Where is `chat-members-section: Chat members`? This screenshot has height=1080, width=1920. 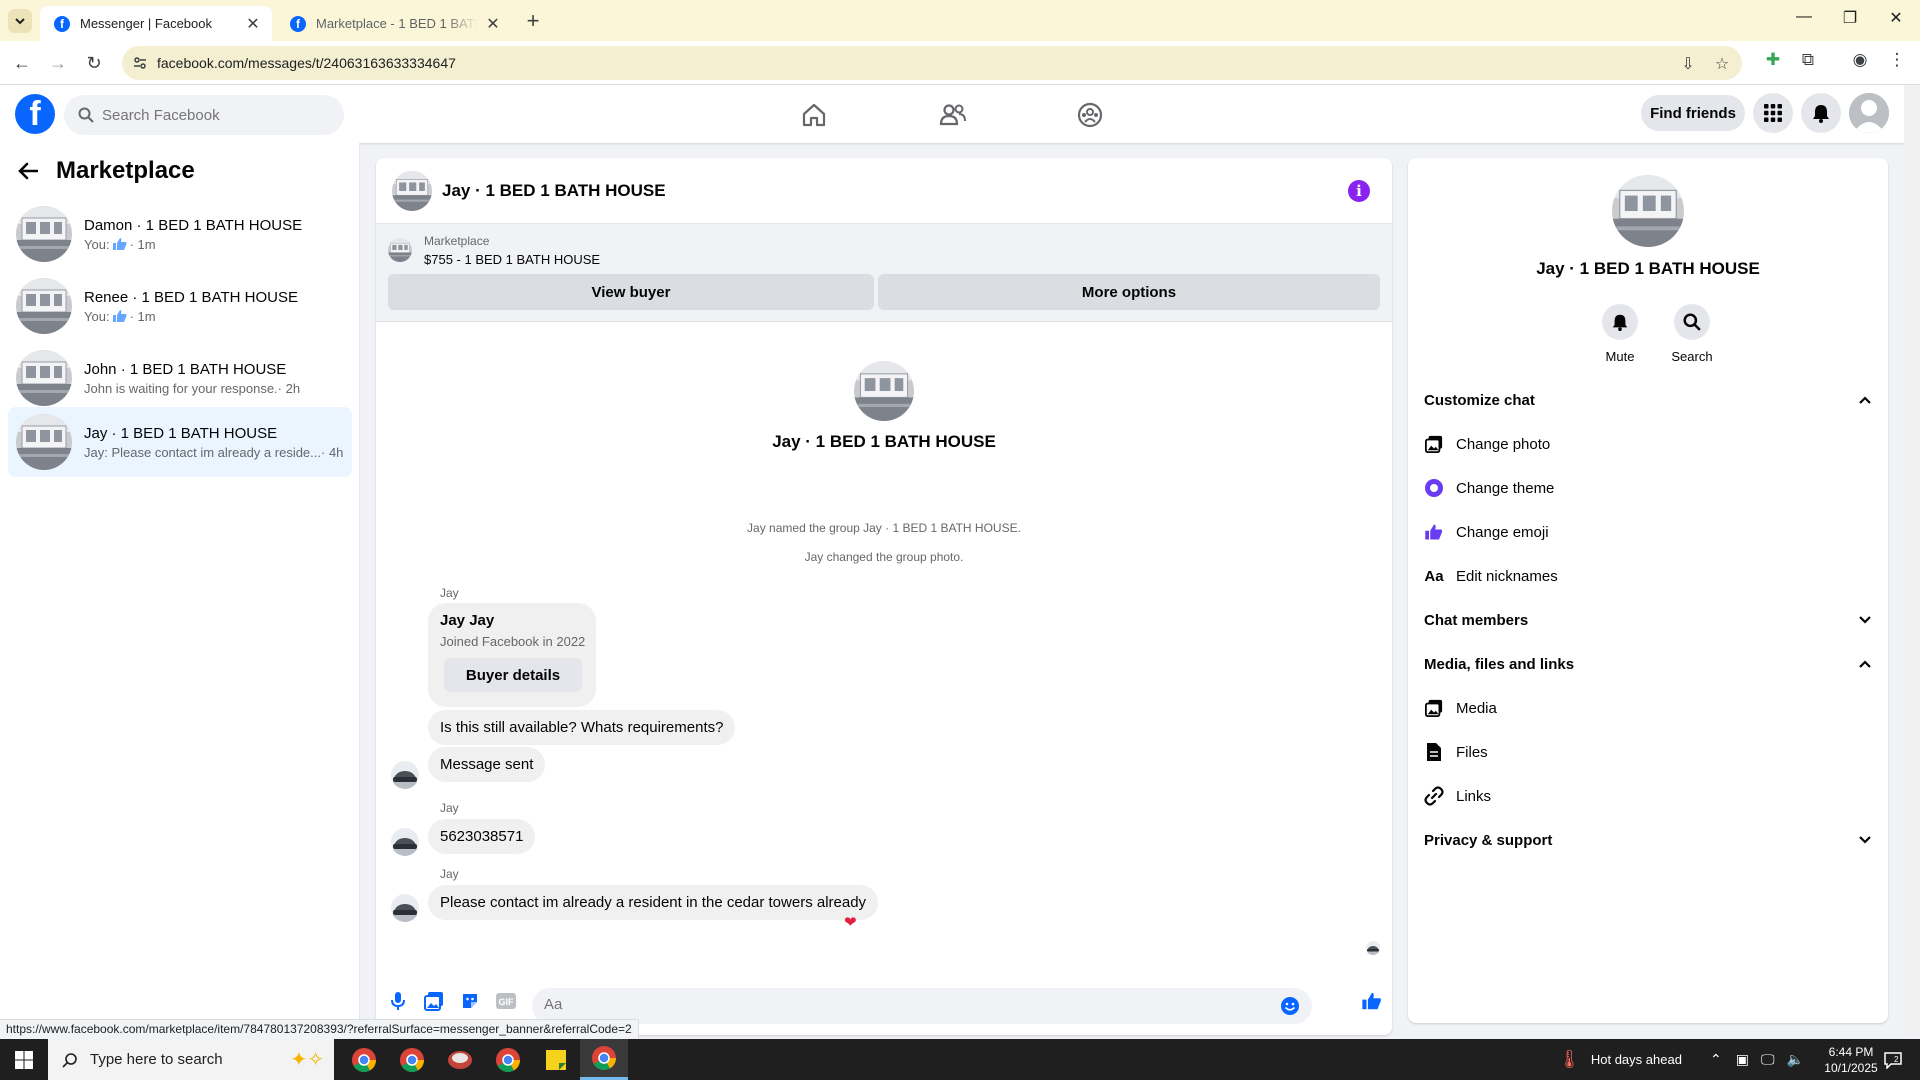 chat-members-section: Chat members is located at coordinates (1648, 620).